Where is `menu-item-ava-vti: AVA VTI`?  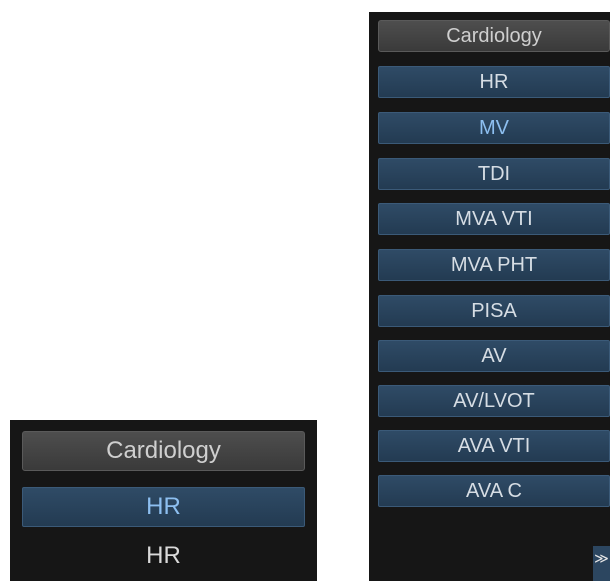 menu-item-ava-vti: AVA VTI is located at coordinates (494, 446).